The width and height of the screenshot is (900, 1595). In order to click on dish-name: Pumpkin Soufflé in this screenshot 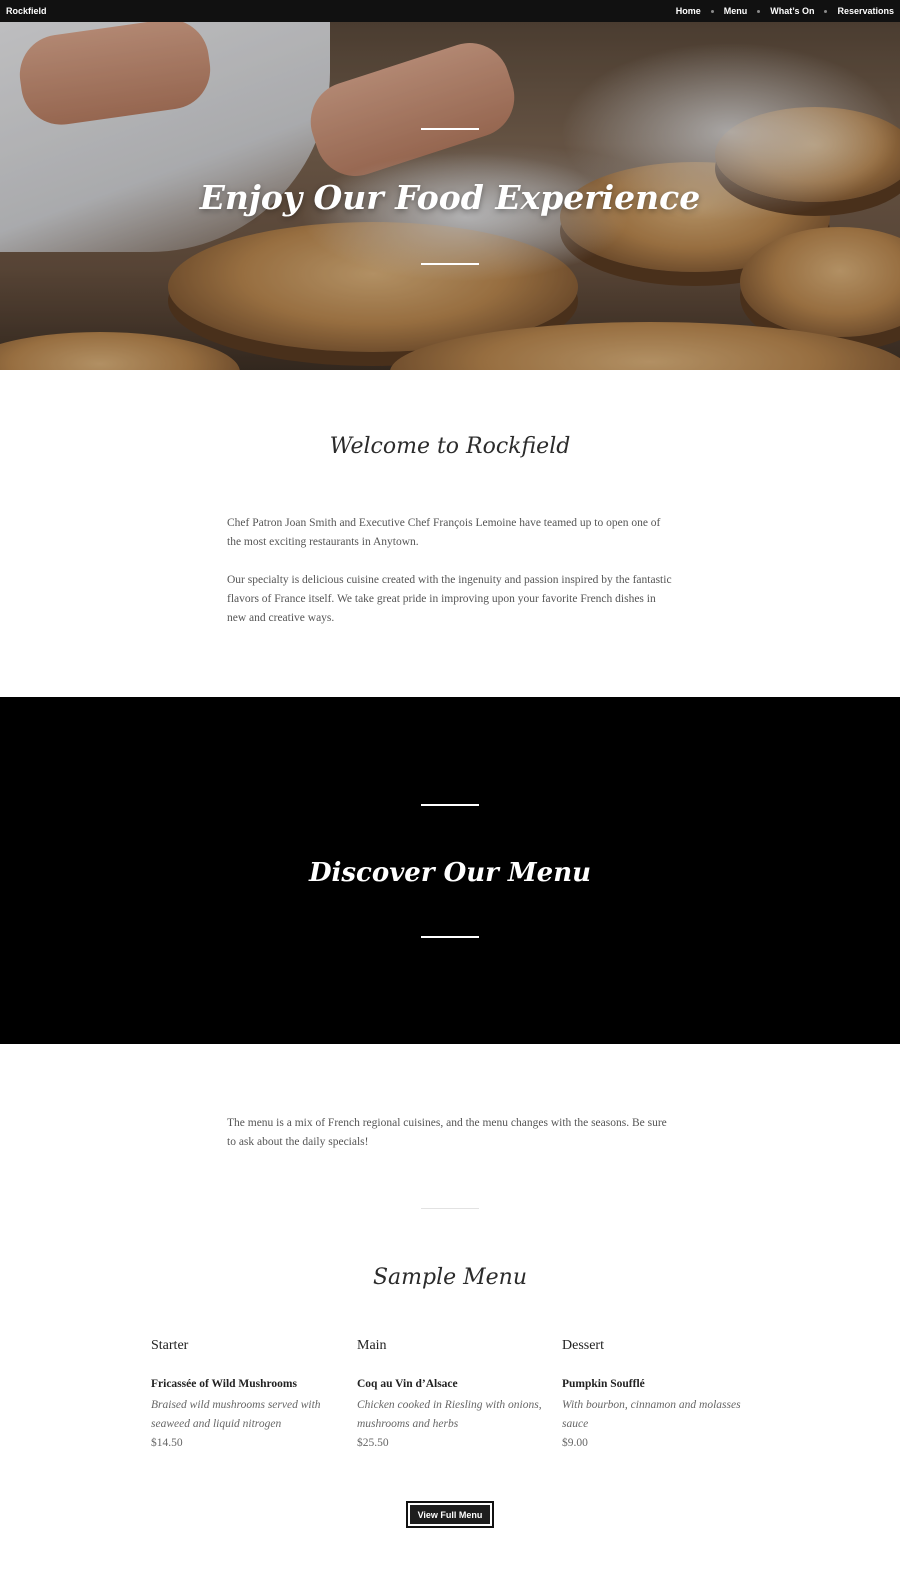, I will do `click(603, 1384)`.